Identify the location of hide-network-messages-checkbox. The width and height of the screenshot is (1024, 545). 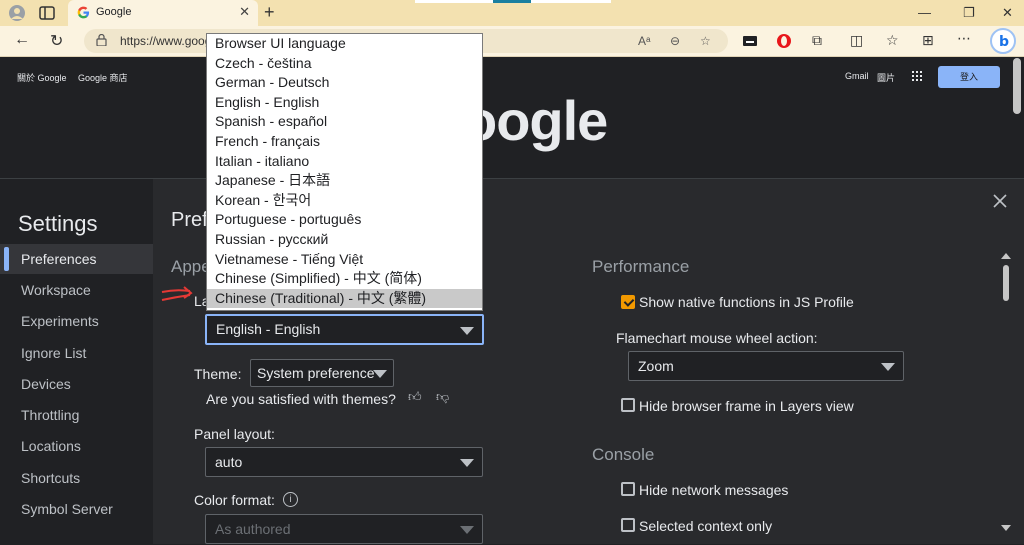
(628, 489).